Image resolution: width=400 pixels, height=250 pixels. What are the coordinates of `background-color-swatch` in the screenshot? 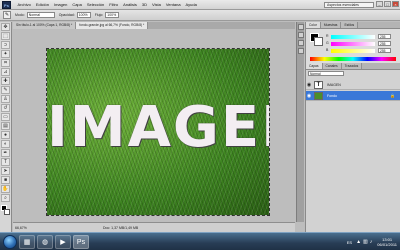 It's located at (7, 212).